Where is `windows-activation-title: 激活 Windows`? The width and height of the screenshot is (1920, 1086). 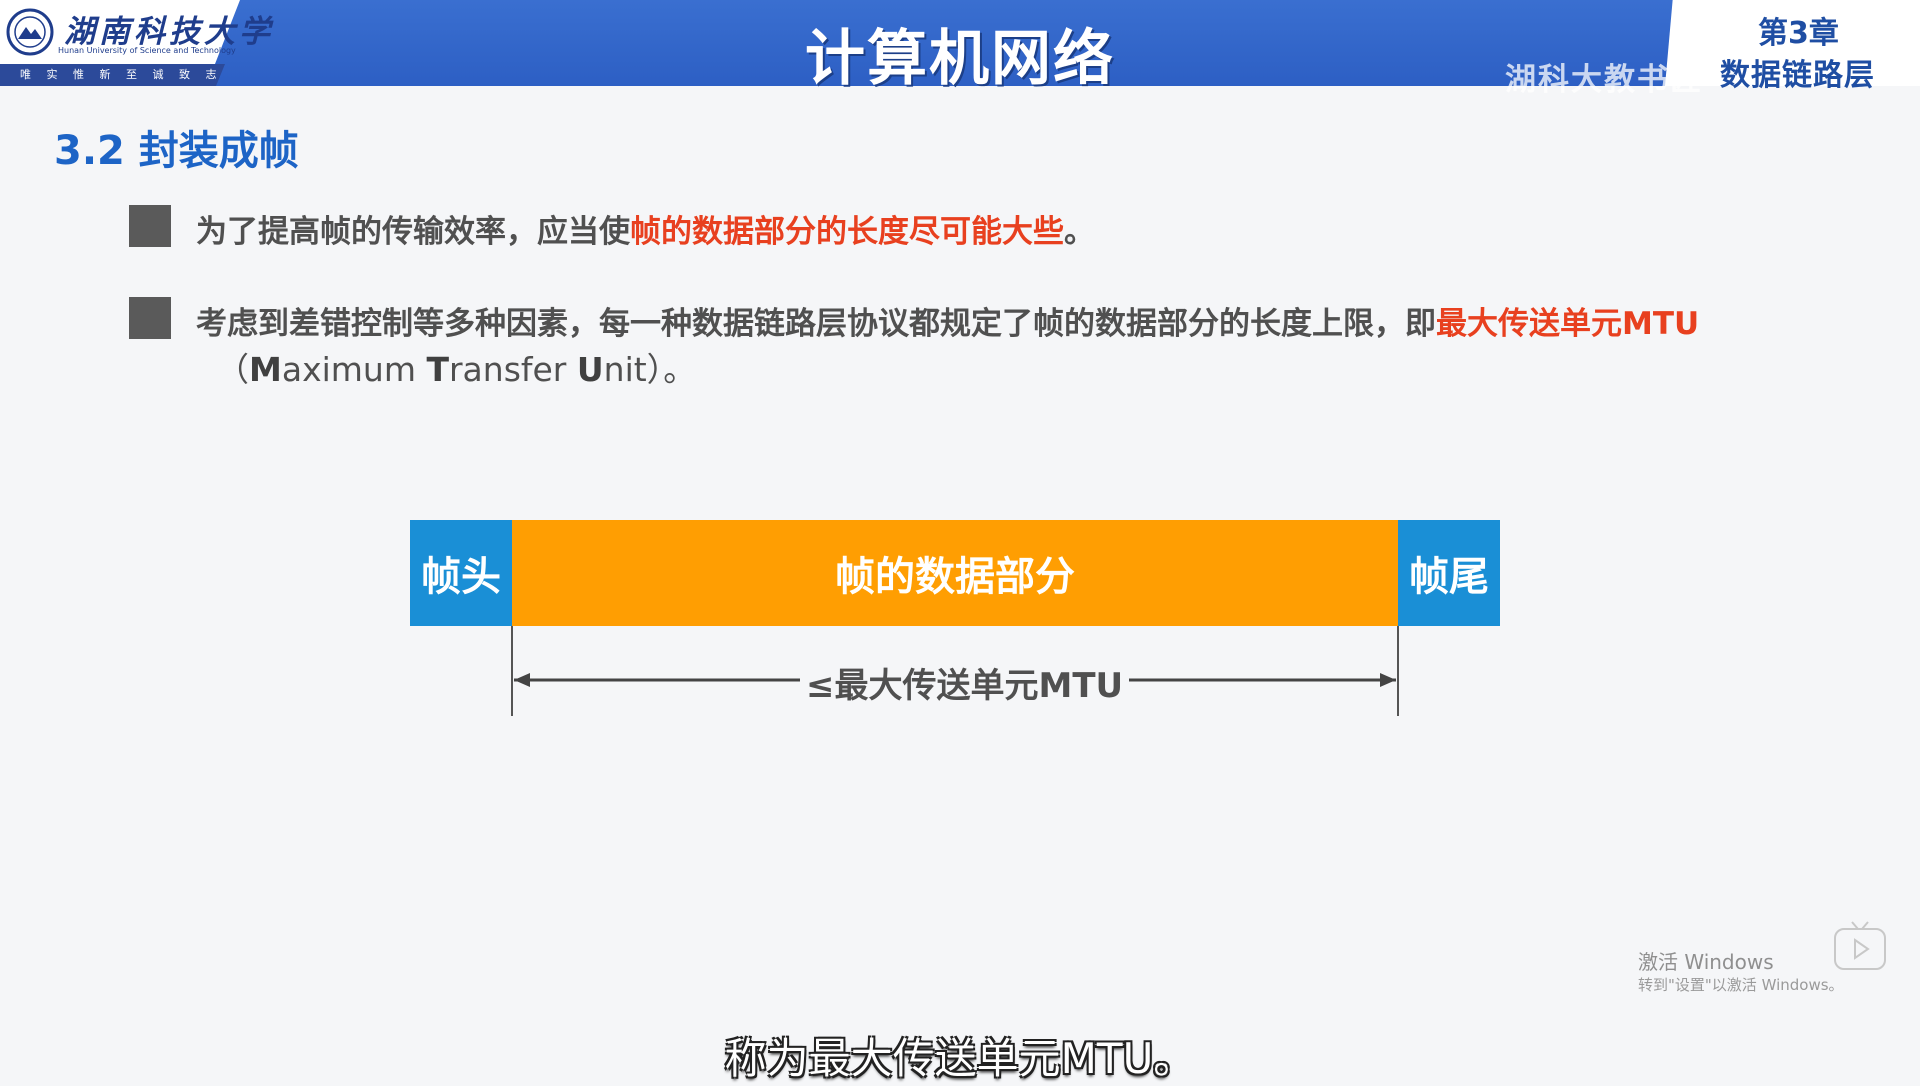
windows-activation-title: 激活 Windows is located at coordinates (1706, 962).